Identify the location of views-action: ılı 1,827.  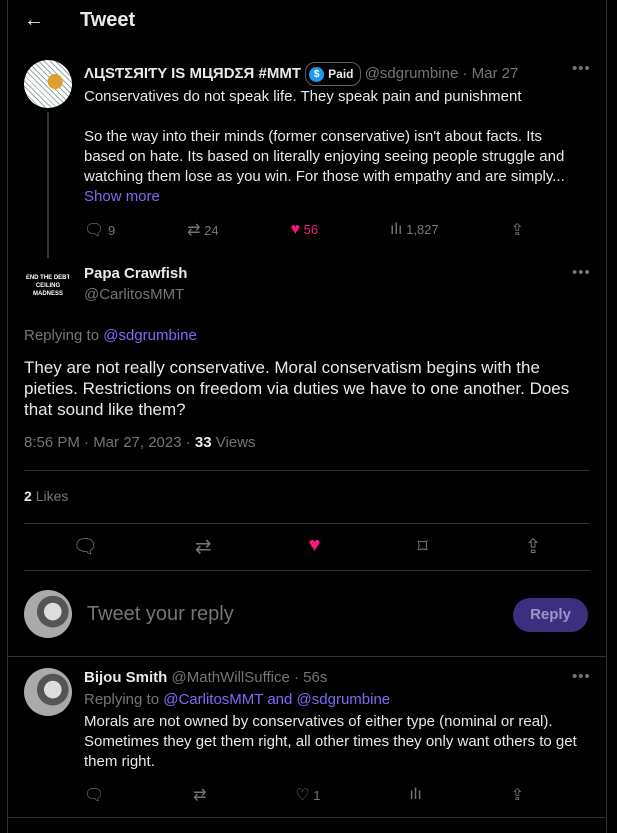
(414, 230).